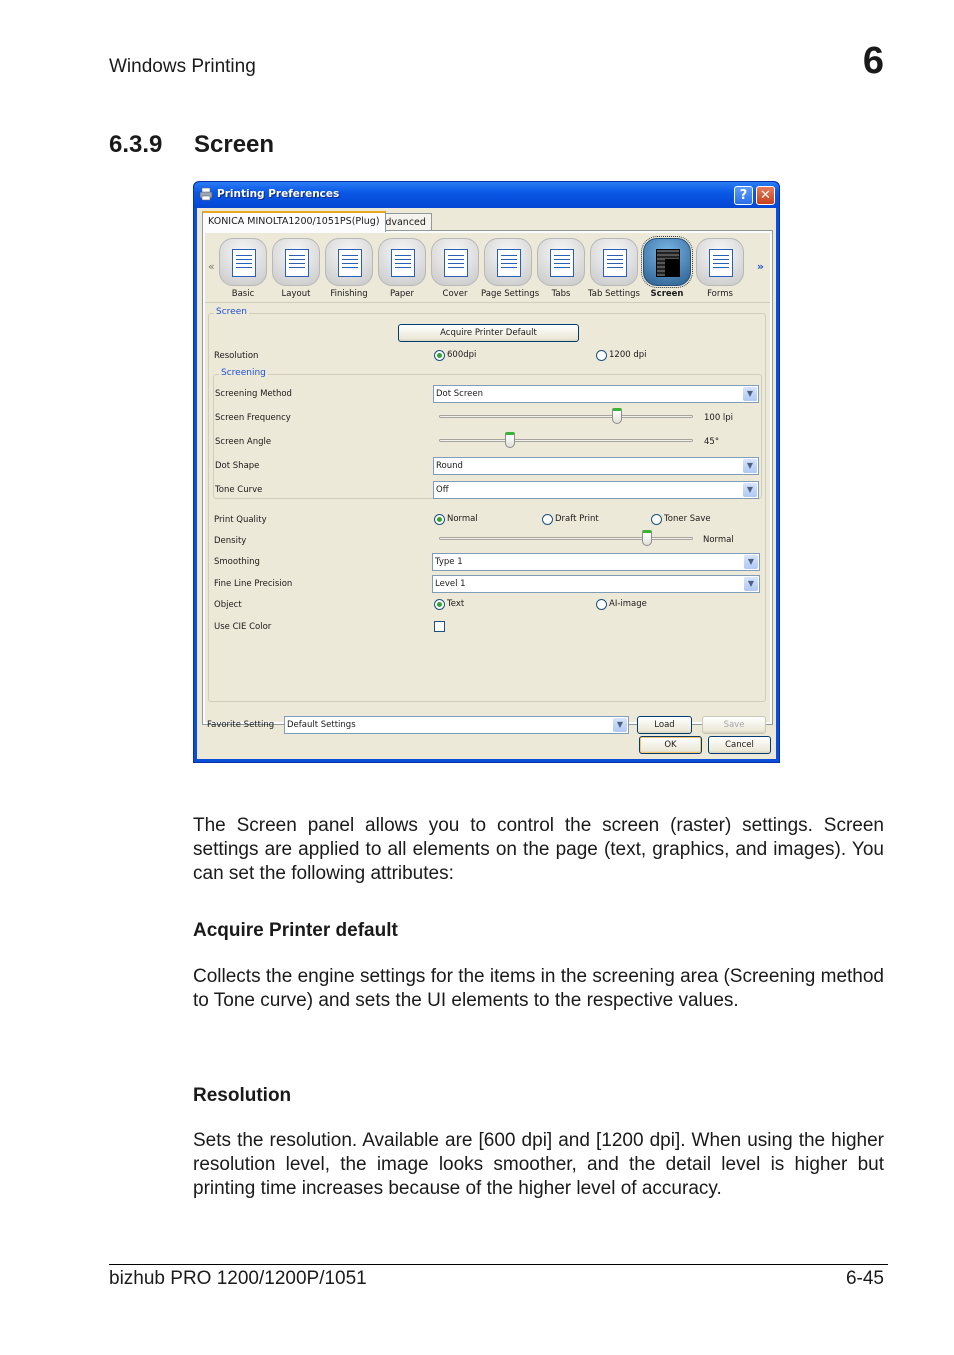 The image size is (954, 1355). What do you see at coordinates (561, 268) in the screenshot?
I see `icon-tab-tabs: Tabs` at bounding box center [561, 268].